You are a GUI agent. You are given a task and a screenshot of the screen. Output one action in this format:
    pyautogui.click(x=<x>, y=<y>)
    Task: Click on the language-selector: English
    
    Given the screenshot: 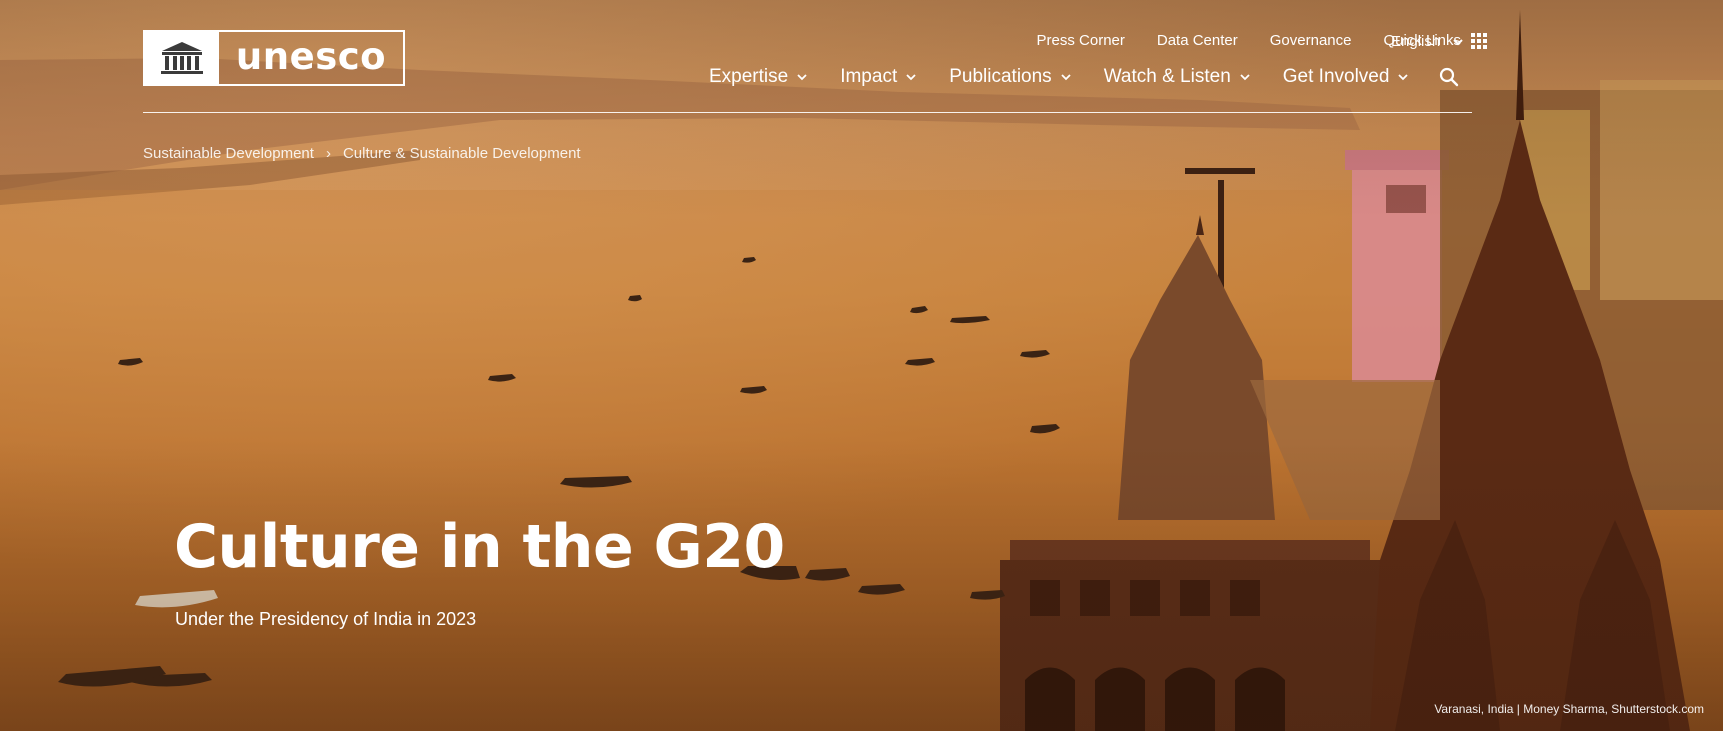 What is the action you would take?
    pyautogui.click(x=1427, y=41)
    